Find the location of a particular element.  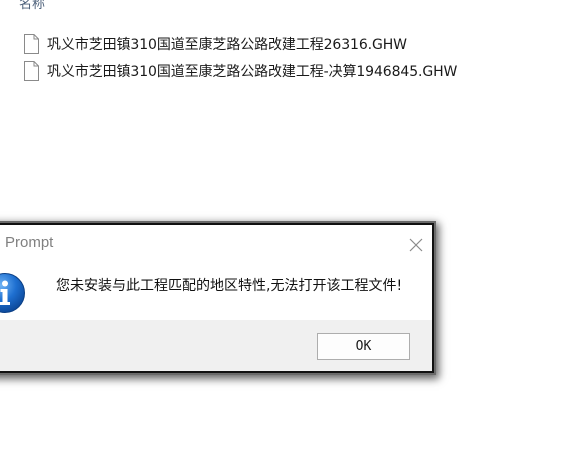

dialog-message: 您未安装与此工程匹配的地区特性,无法打开该工程文件! is located at coordinates (229, 286).